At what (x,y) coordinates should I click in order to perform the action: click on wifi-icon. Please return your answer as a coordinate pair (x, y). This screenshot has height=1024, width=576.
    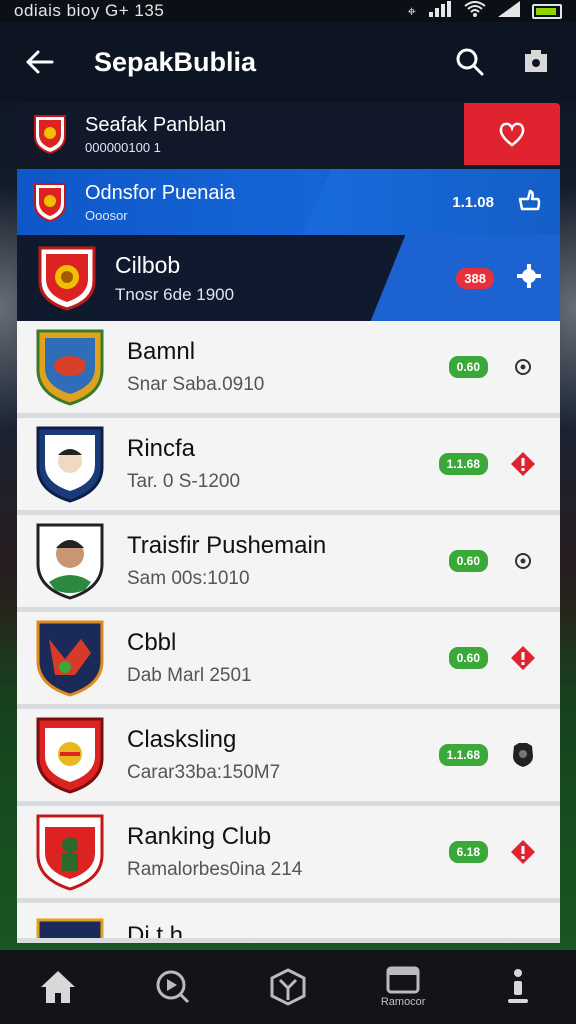
    Looking at the image, I should click on (475, 11).